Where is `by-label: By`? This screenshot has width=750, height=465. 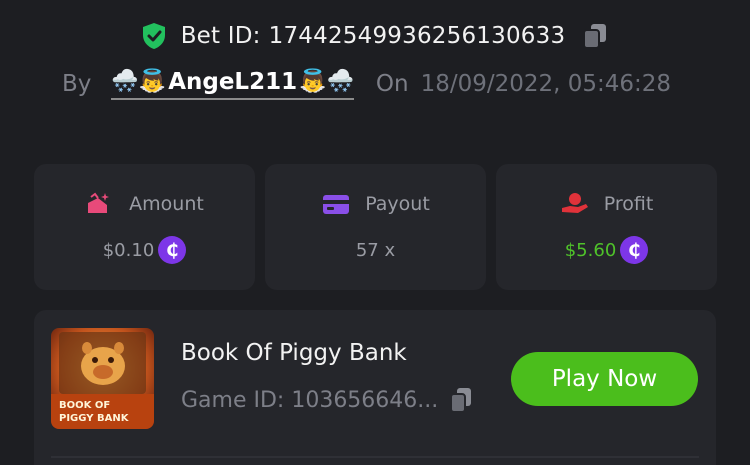 by-label: By is located at coordinates (77, 84).